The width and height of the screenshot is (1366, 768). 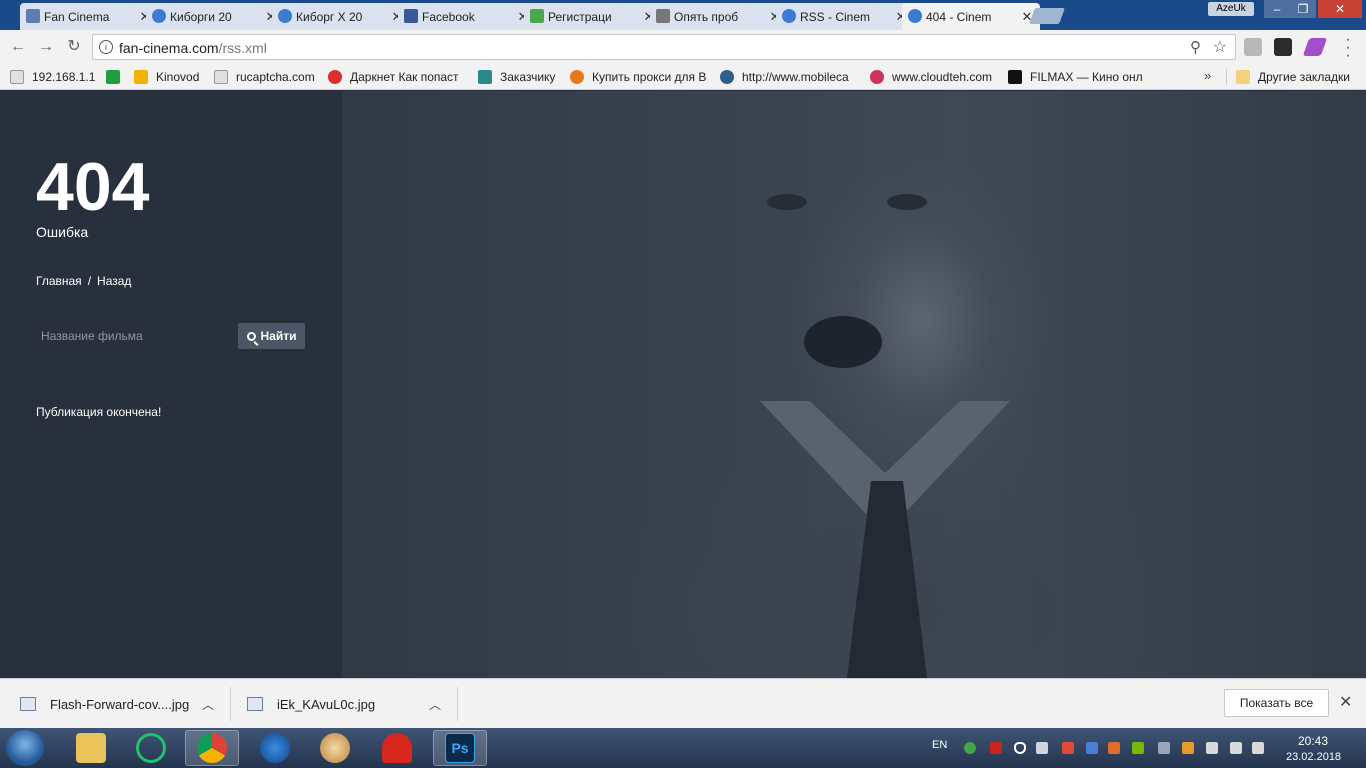 What do you see at coordinates (93, 187) in the screenshot?
I see `error-code: 404` at bounding box center [93, 187].